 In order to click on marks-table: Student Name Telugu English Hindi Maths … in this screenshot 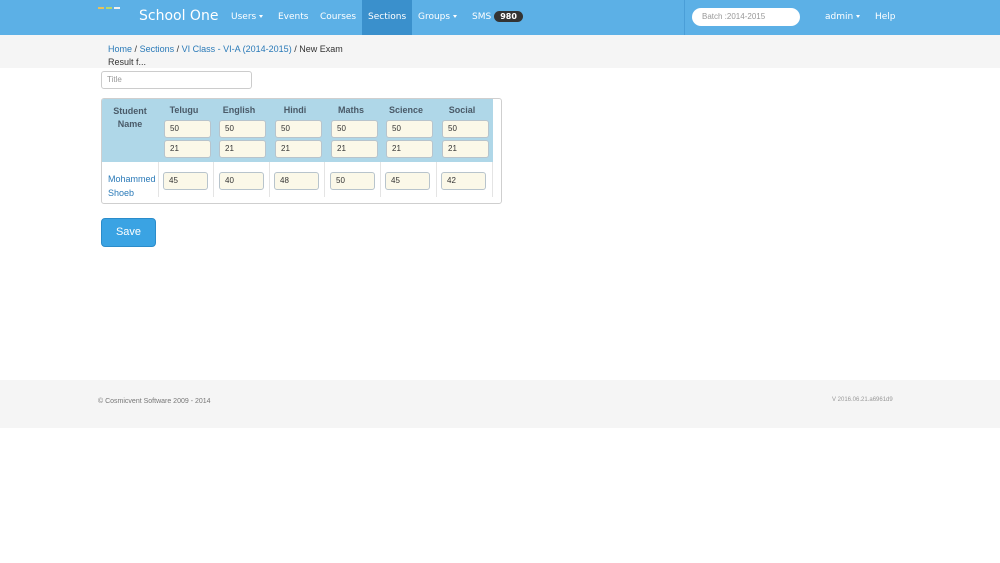, I will do `click(301, 151)`.